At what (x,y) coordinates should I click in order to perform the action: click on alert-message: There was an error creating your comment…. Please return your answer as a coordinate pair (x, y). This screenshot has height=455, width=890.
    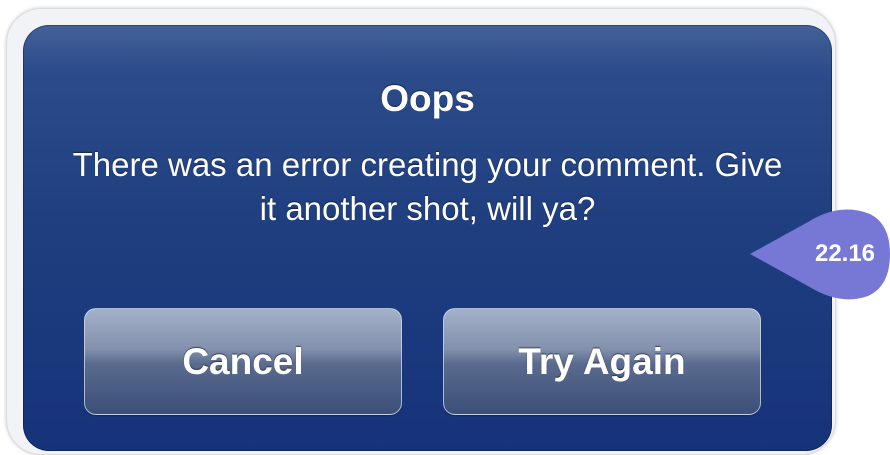
    Looking at the image, I should click on (427, 186).